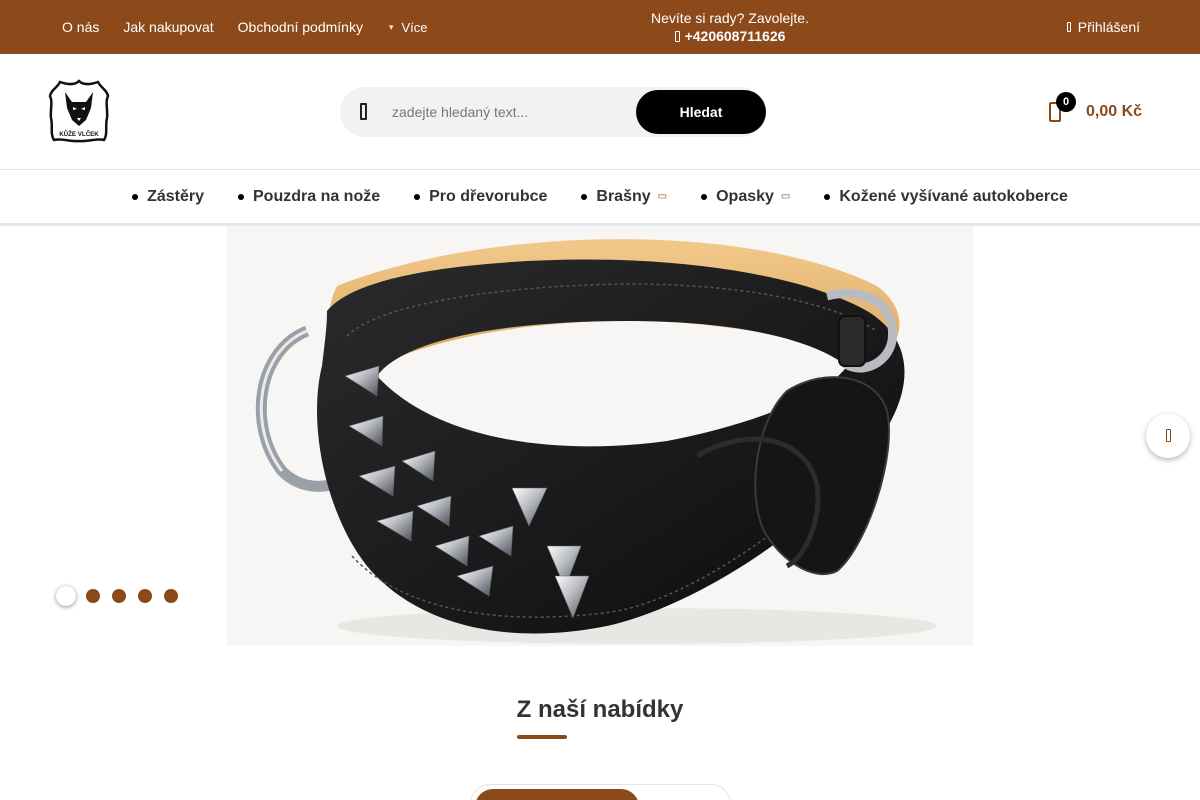  I want to click on slider-next-button, so click(1168, 436).